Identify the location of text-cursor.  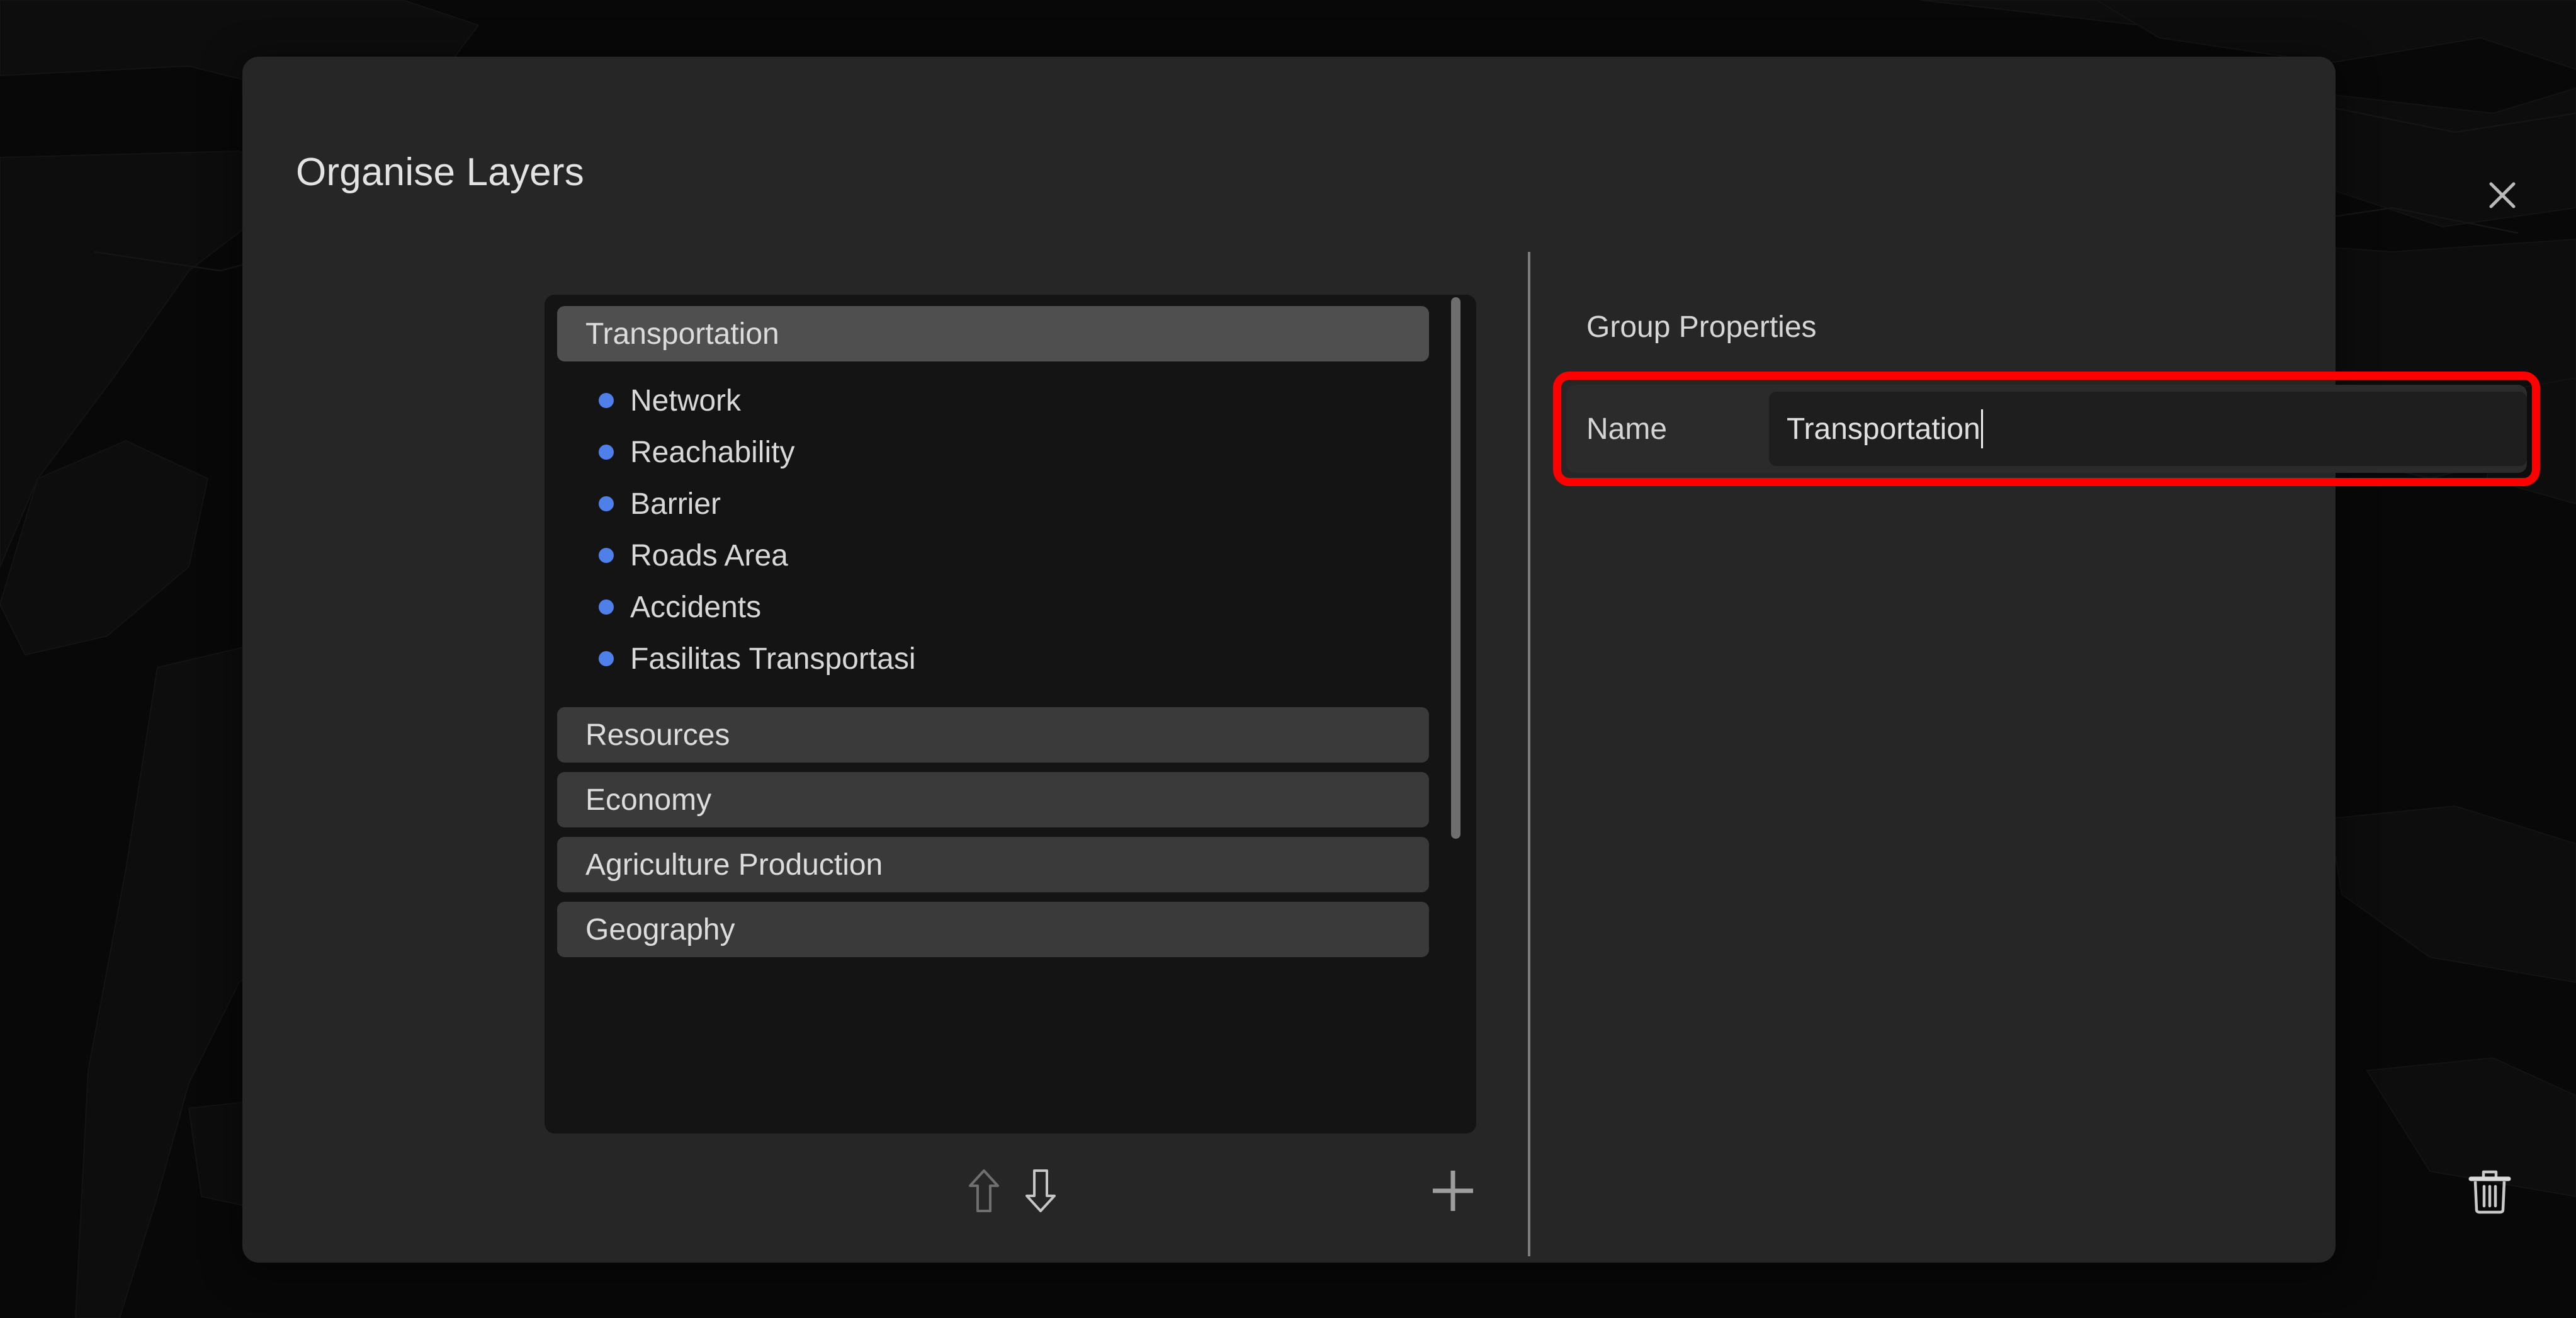
(1981, 428).